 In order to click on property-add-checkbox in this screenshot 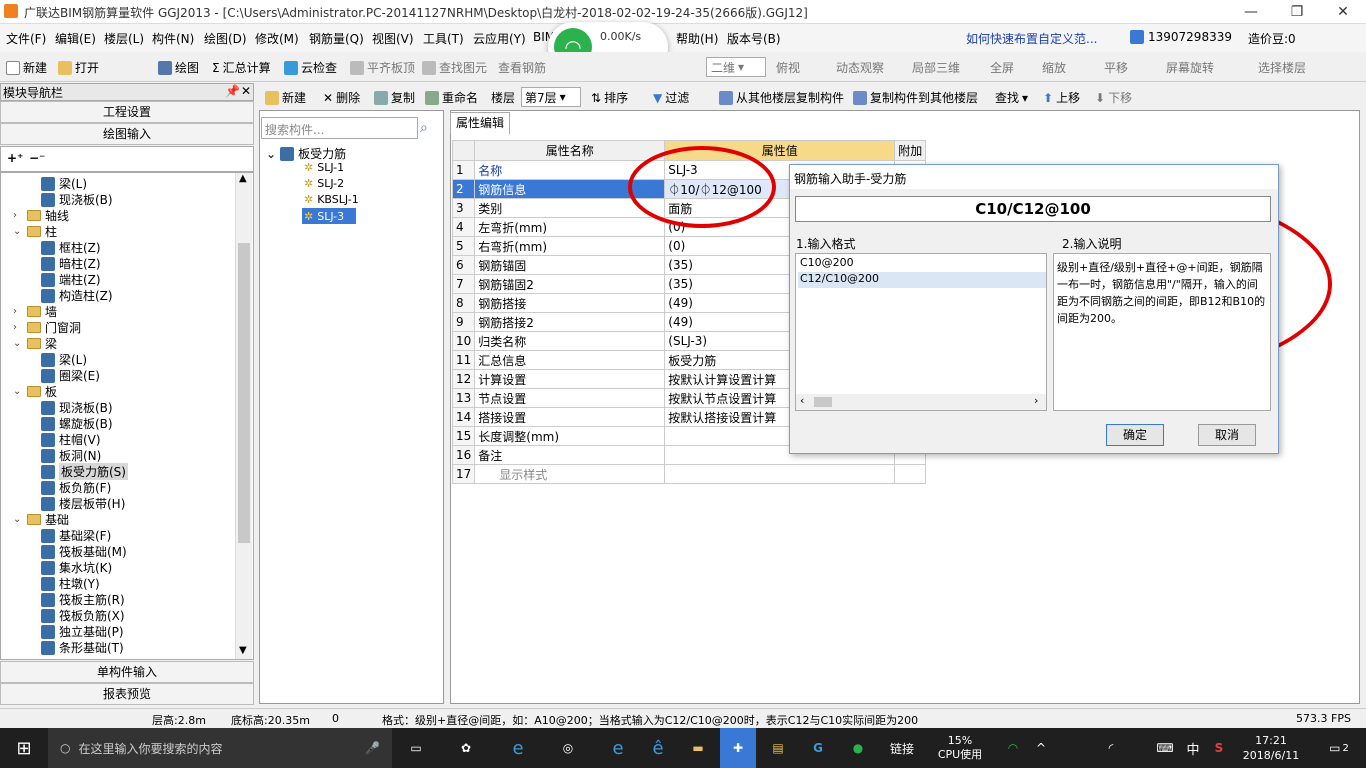, I will do `click(910, 474)`.